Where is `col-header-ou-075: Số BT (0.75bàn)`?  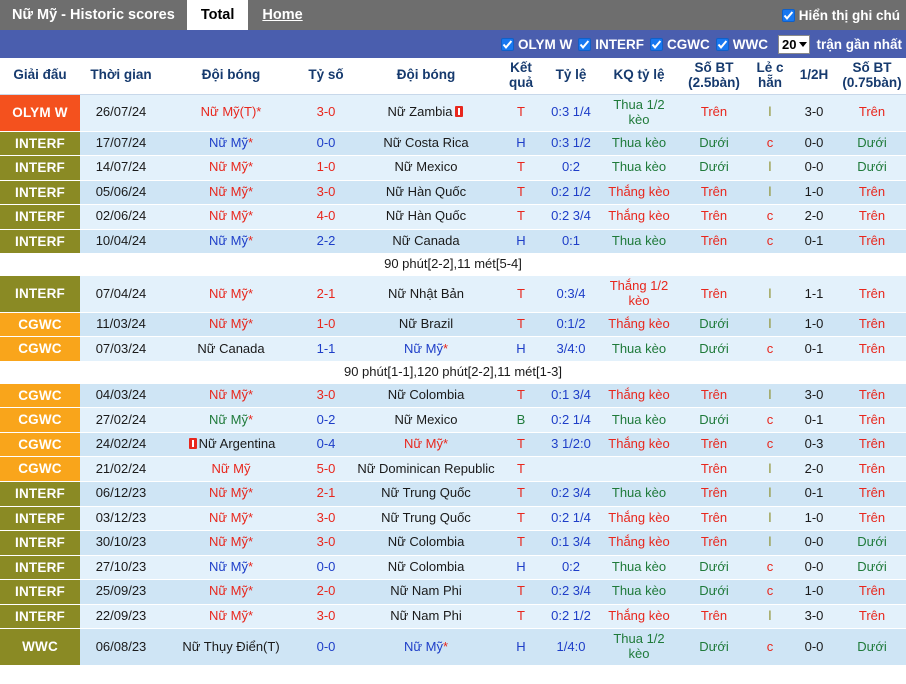 col-header-ou-075: Số BT (0.75bàn) is located at coordinates (872, 76).